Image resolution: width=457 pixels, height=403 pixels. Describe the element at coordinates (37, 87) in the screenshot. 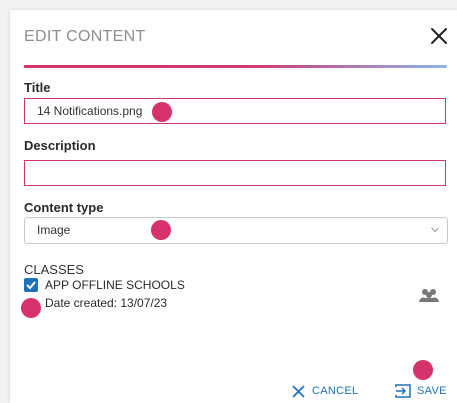

I see `title-label: Title` at that location.